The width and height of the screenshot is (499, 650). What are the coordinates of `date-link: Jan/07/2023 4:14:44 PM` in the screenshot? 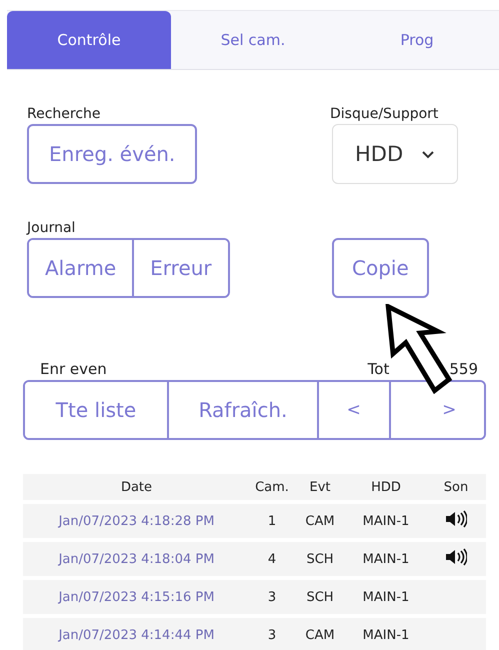 It's located at (136, 634).